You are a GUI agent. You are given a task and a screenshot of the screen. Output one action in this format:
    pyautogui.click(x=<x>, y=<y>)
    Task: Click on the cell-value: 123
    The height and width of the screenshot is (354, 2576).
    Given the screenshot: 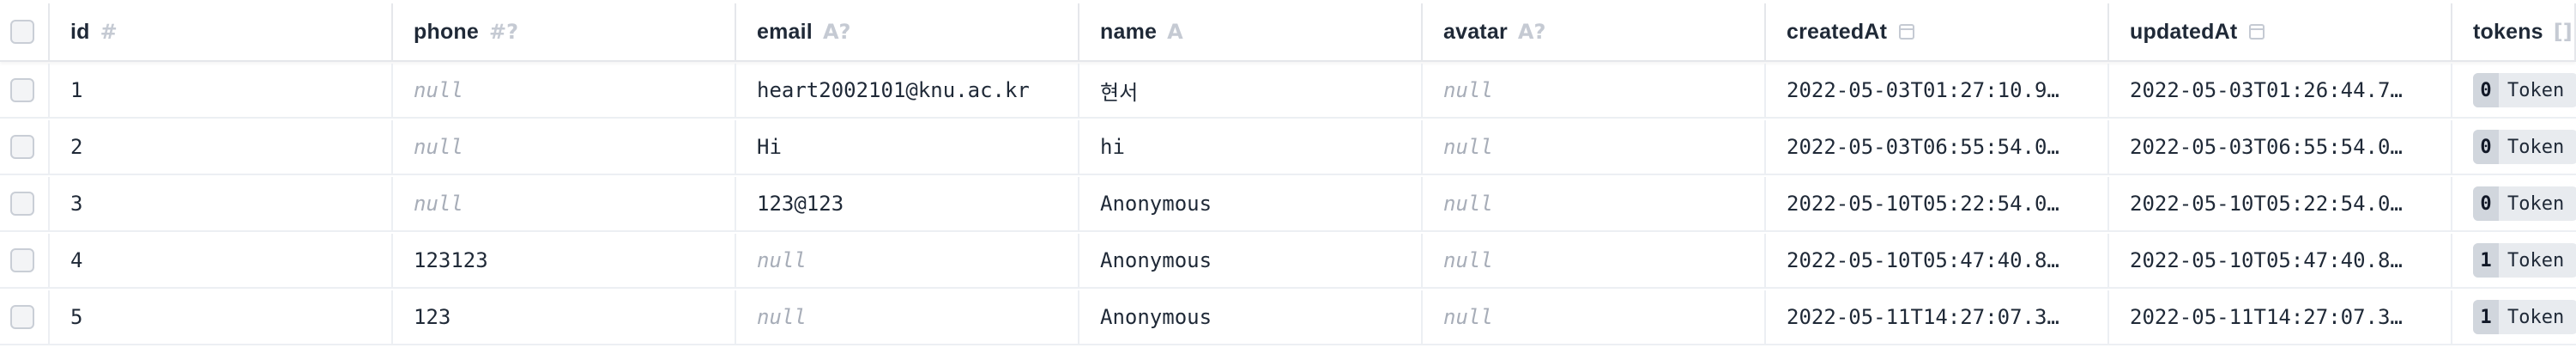 What is the action you would take?
    pyautogui.click(x=432, y=317)
    